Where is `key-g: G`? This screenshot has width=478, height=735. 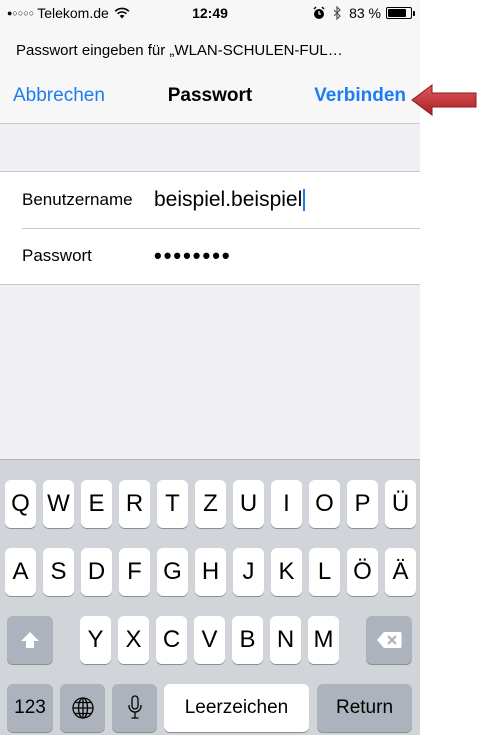 key-g: G is located at coordinates (172, 572).